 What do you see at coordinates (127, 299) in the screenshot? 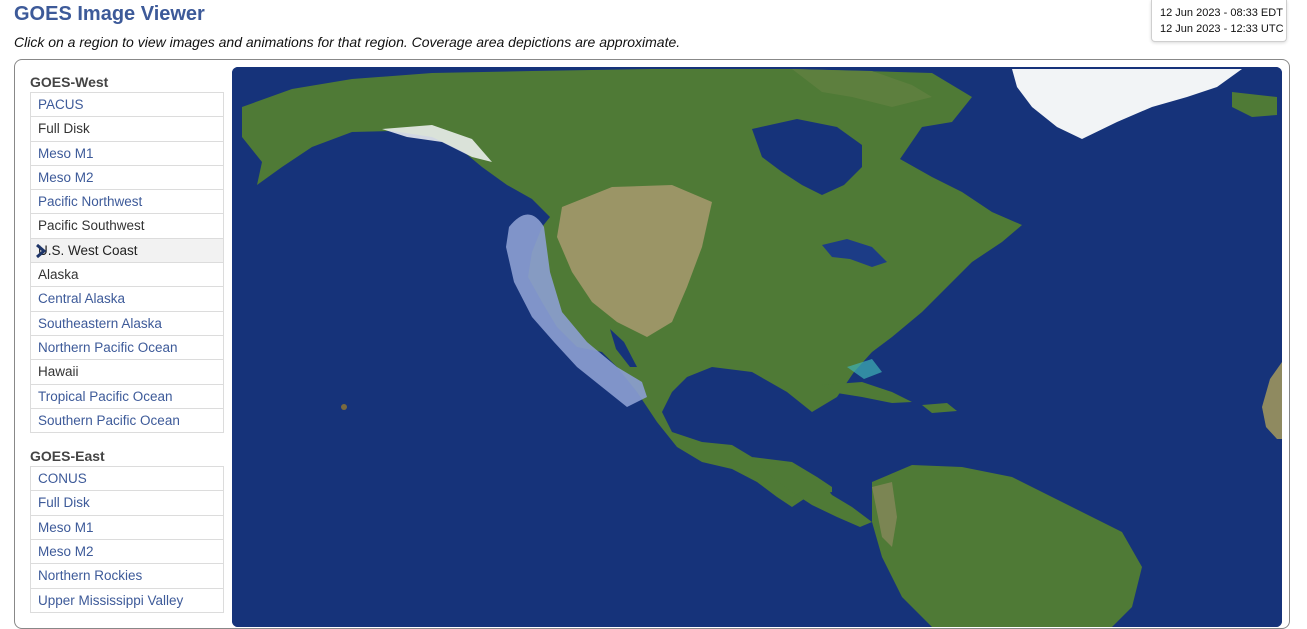
I see `region-item-central-alaska: Central Alaska` at bounding box center [127, 299].